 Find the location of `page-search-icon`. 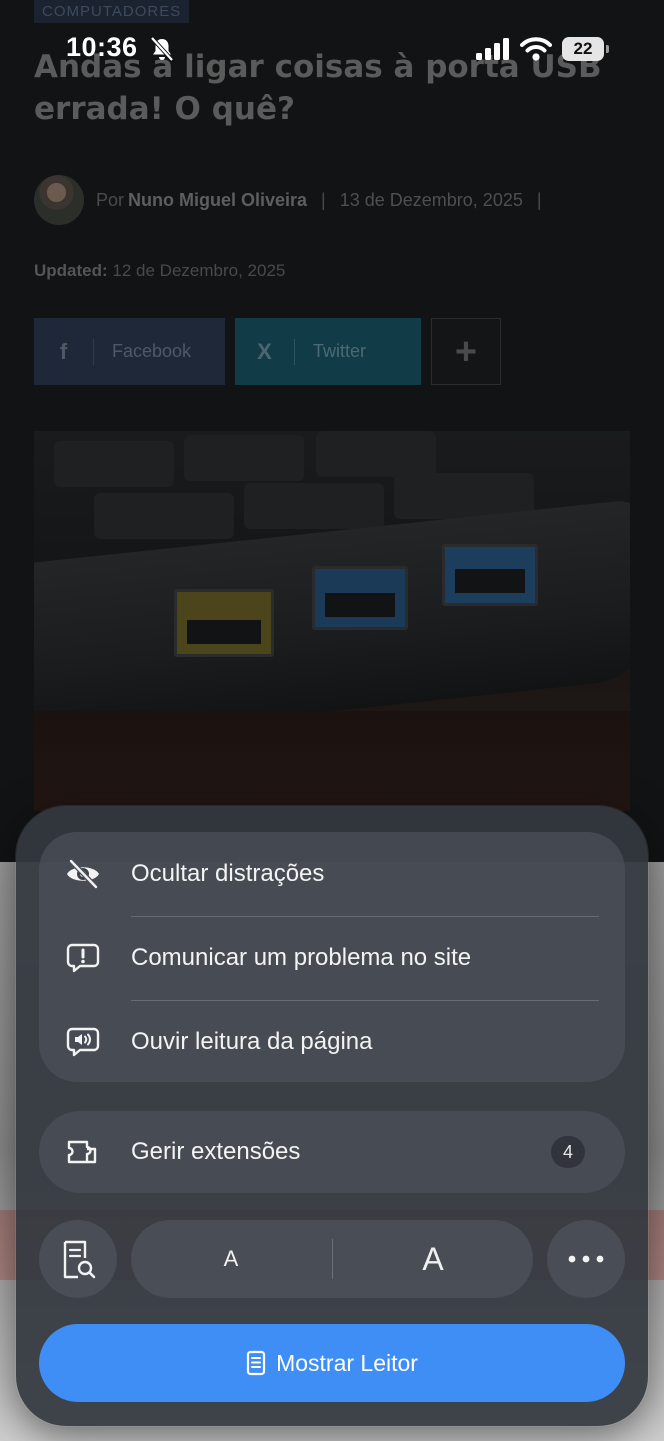

page-search-icon is located at coordinates (79, 1259).